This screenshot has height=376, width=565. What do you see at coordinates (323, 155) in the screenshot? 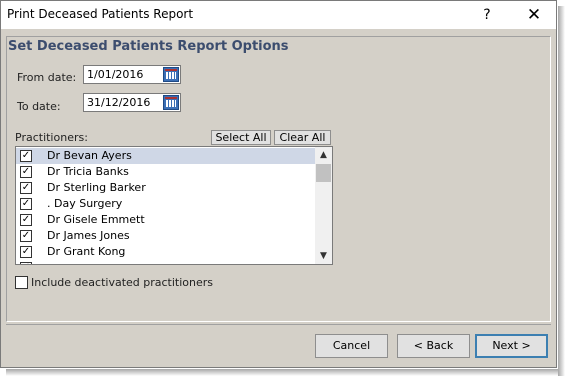
I see `scroll-up-icon: ▲` at bounding box center [323, 155].